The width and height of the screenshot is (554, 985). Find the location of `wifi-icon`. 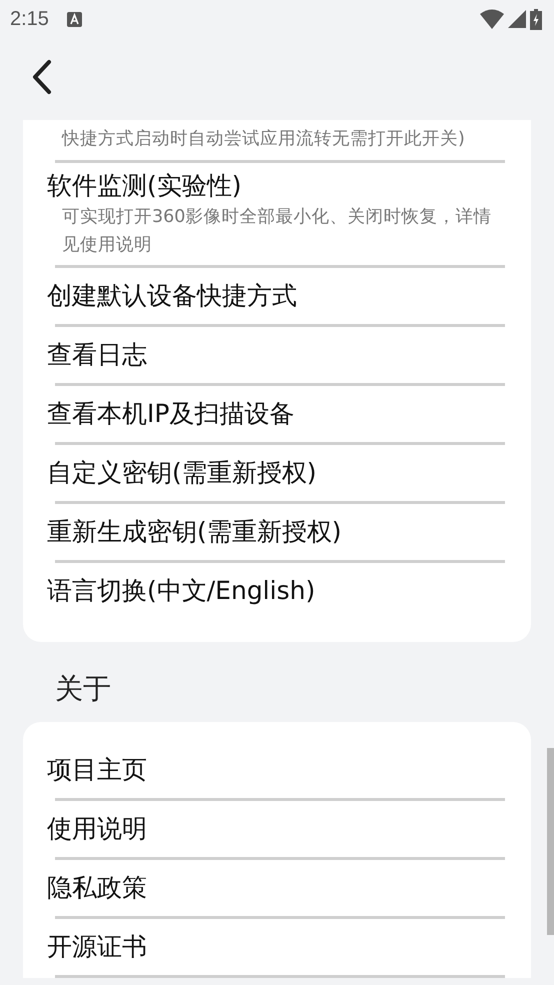

wifi-icon is located at coordinates (492, 19).